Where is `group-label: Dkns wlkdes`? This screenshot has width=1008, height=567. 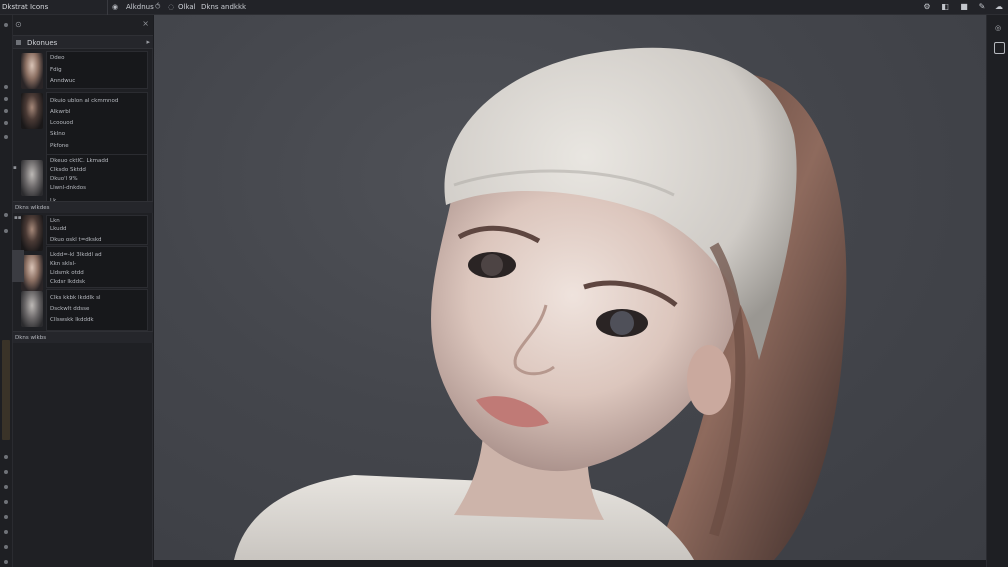 group-label: Dkns wlkdes is located at coordinates (32, 208).